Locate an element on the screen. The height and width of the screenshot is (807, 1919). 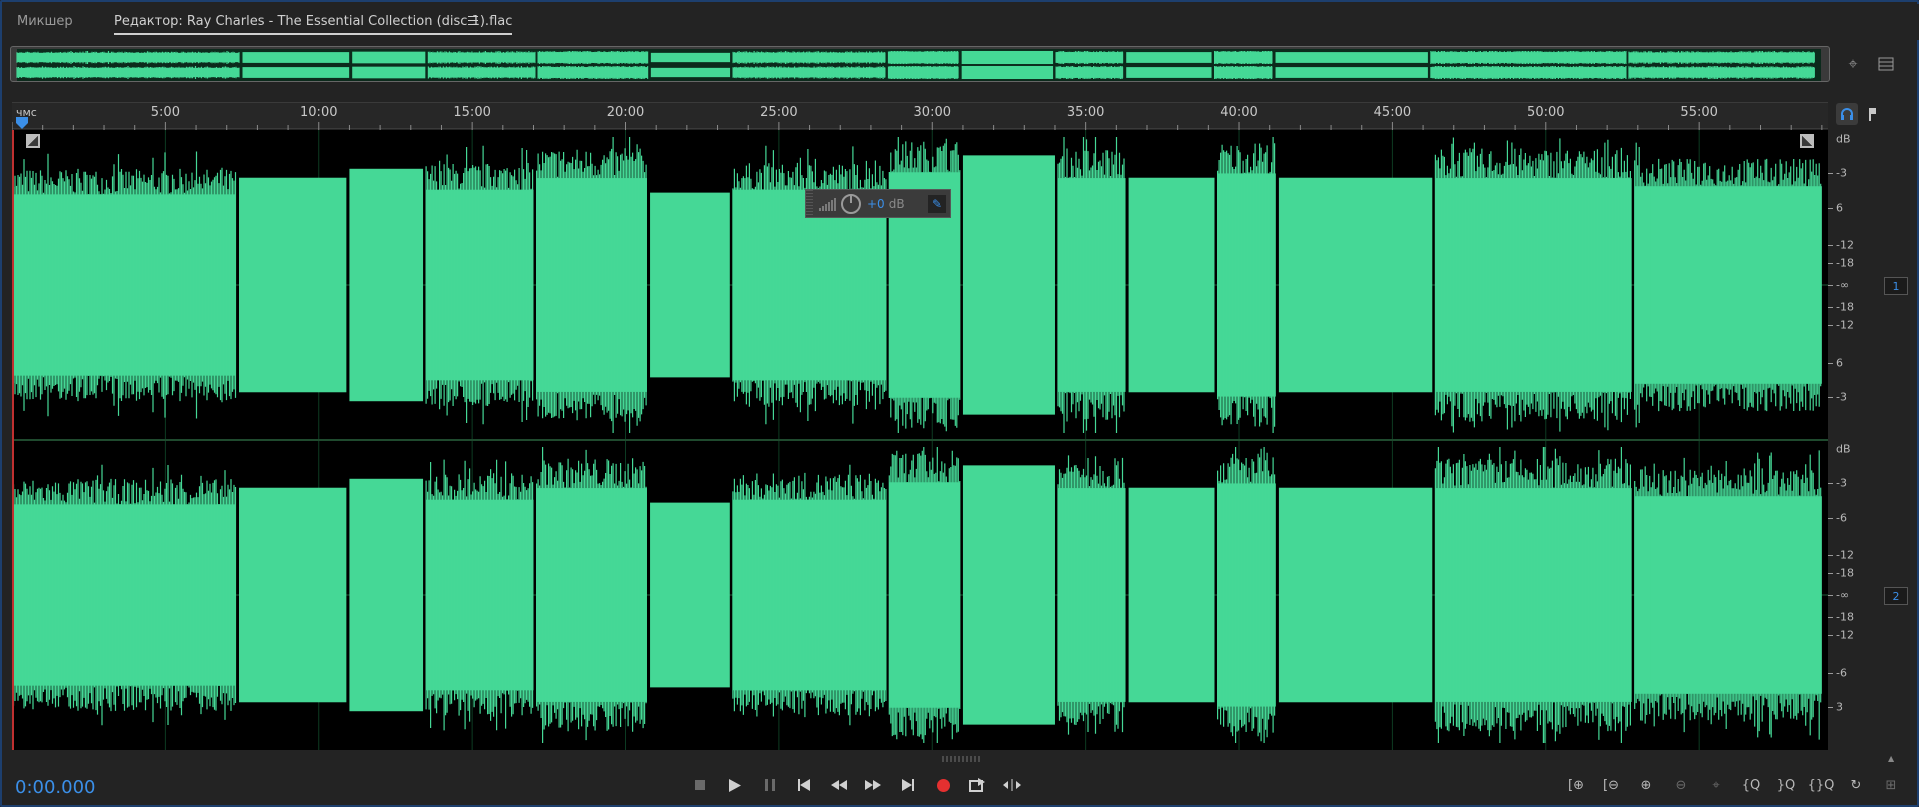
hud-grip is located at coordinates (809, 203).